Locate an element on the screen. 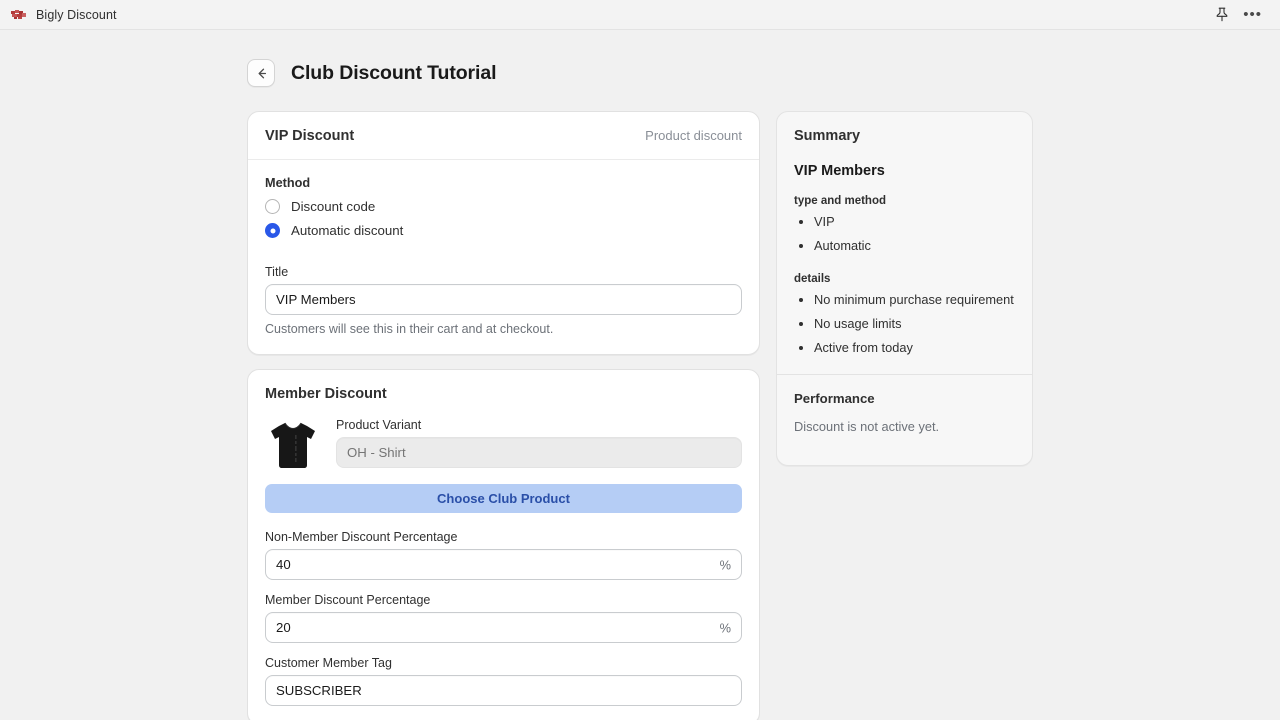 Image resolution: width=1280 pixels, height=720 pixels. radio-label-discount-code: Discount code is located at coordinates (333, 206).